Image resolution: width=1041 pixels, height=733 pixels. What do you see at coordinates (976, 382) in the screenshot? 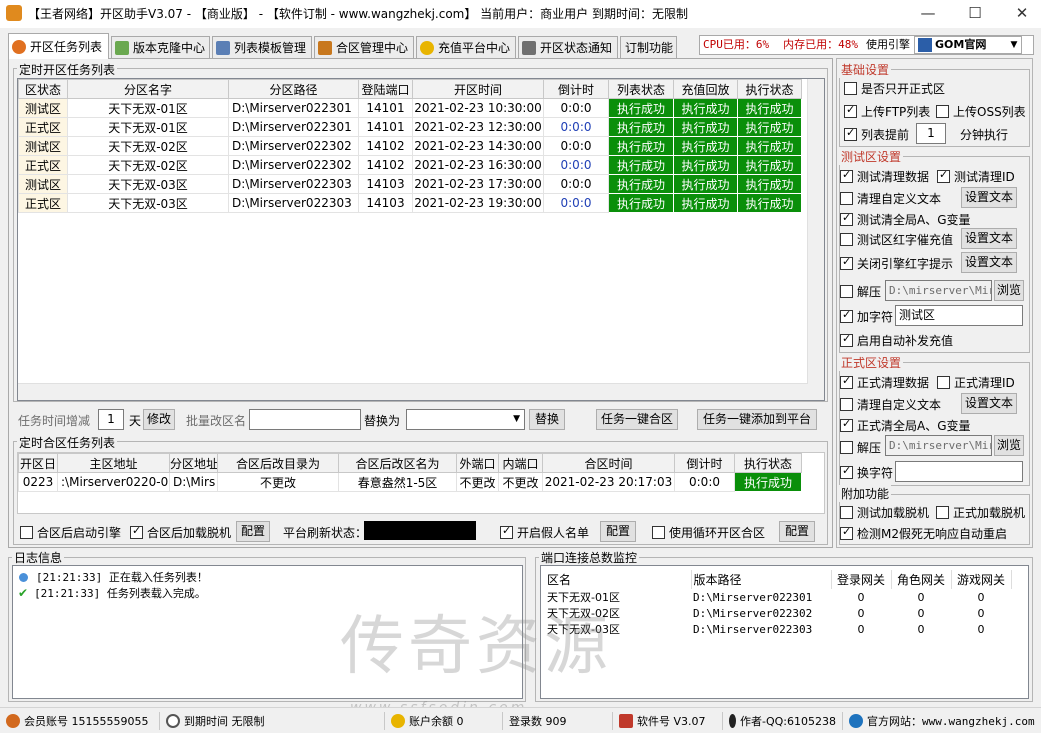
I see `formal-clear-id-checkbox: 正式清理ID` at bounding box center [976, 382].